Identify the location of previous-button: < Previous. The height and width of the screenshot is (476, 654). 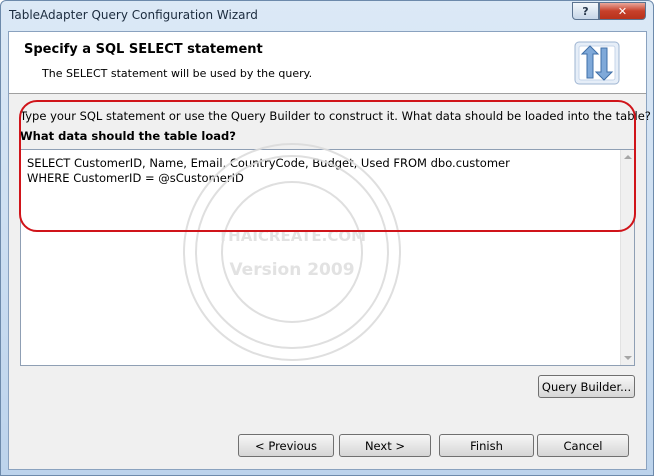
(286, 445).